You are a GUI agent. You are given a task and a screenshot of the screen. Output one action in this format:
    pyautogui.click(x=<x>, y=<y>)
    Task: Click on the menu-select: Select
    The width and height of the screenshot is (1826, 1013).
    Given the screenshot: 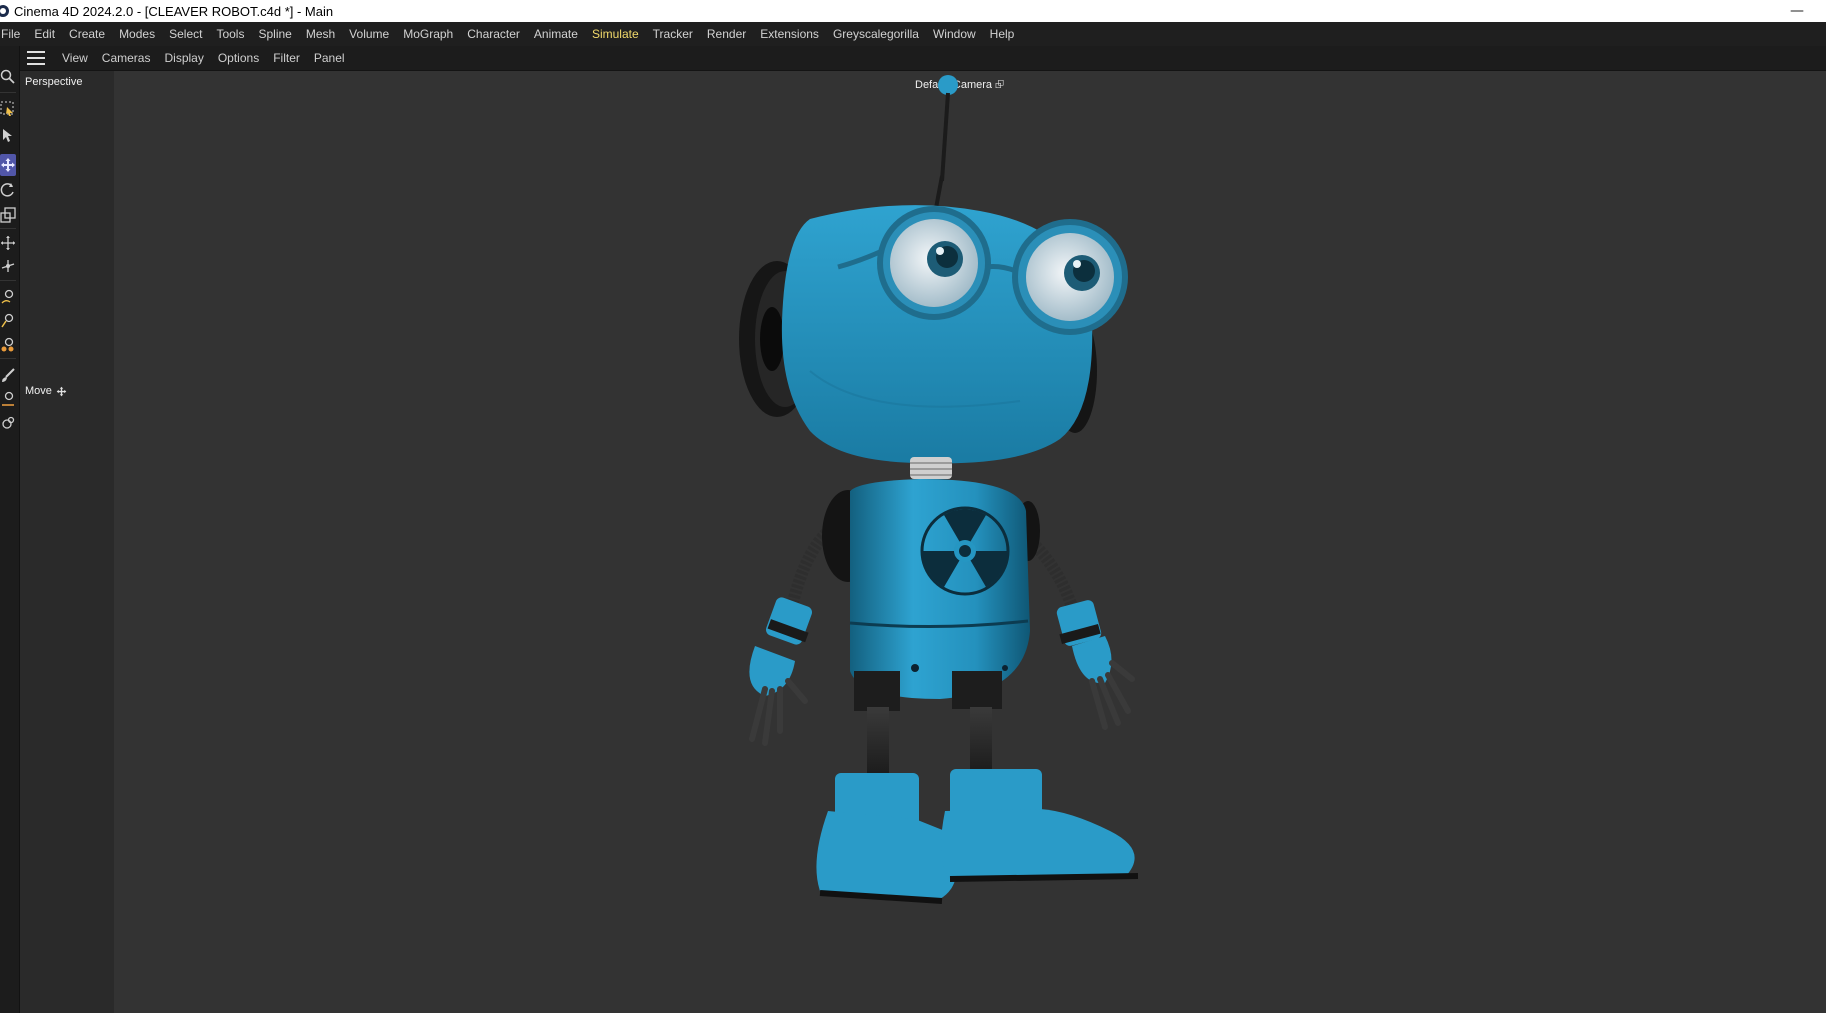 What is the action you would take?
    pyautogui.click(x=185, y=34)
    